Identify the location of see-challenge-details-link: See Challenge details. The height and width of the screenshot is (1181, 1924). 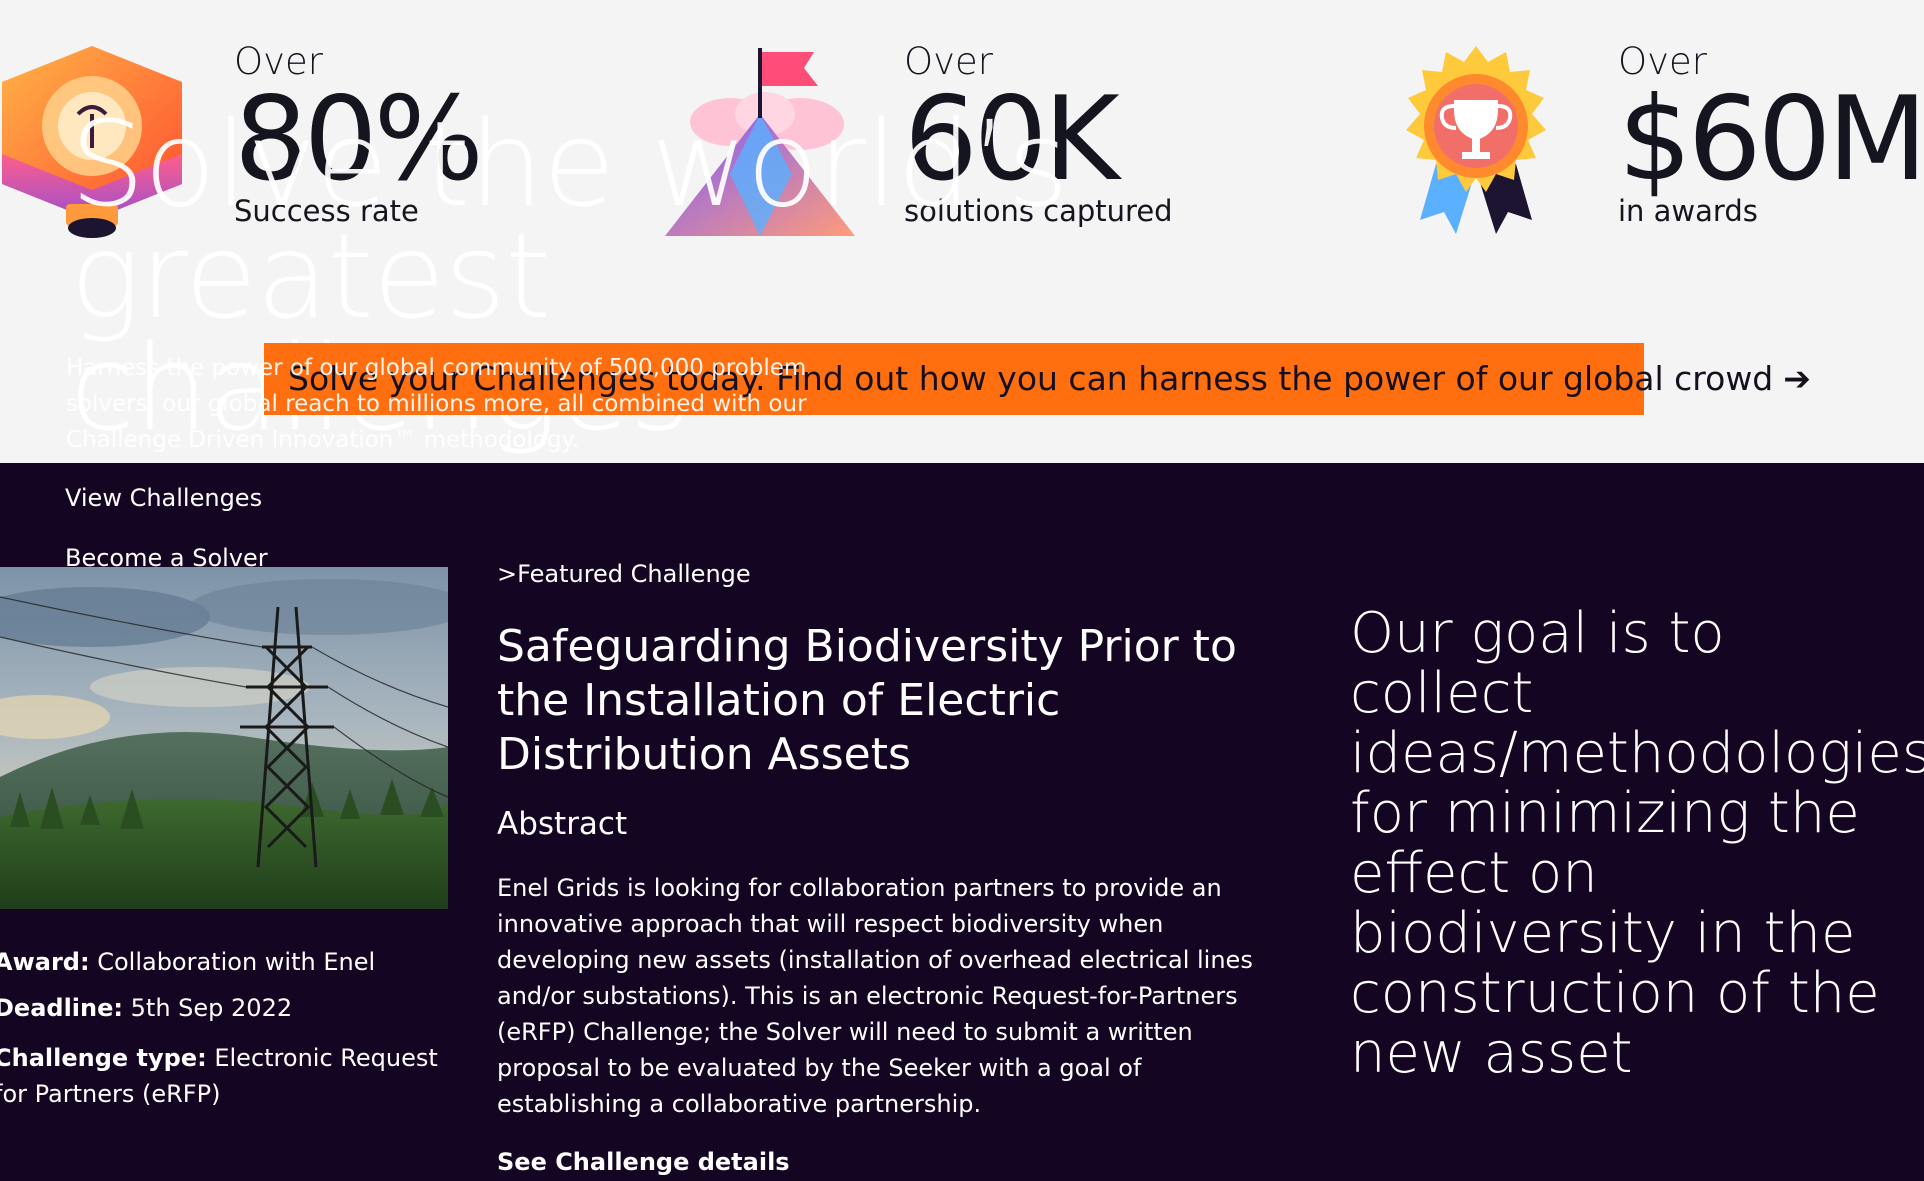
(643, 1162).